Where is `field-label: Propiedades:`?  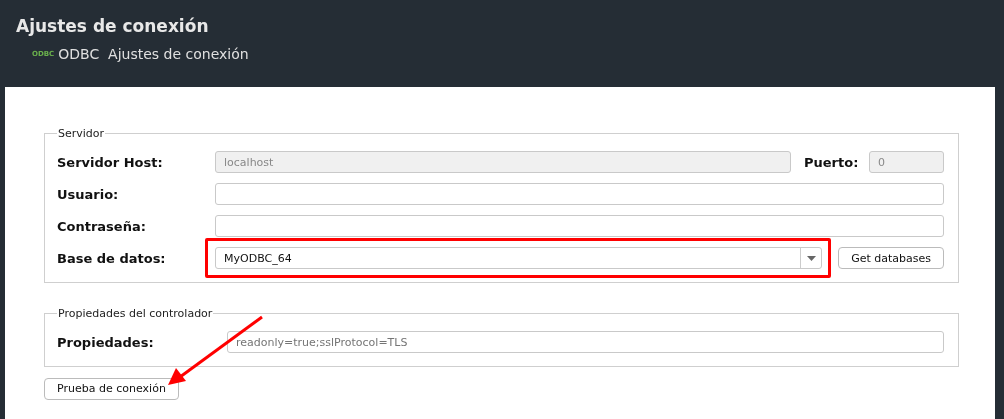 field-label: Propiedades: is located at coordinates (106, 342).